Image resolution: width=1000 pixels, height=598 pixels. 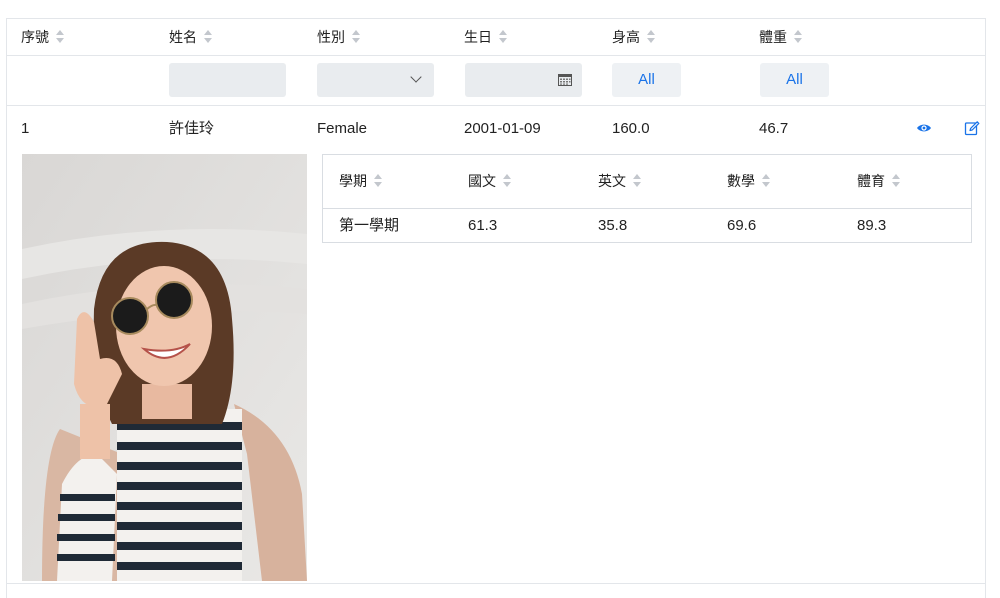 I want to click on column-label: 姓名, so click(x=183, y=37).